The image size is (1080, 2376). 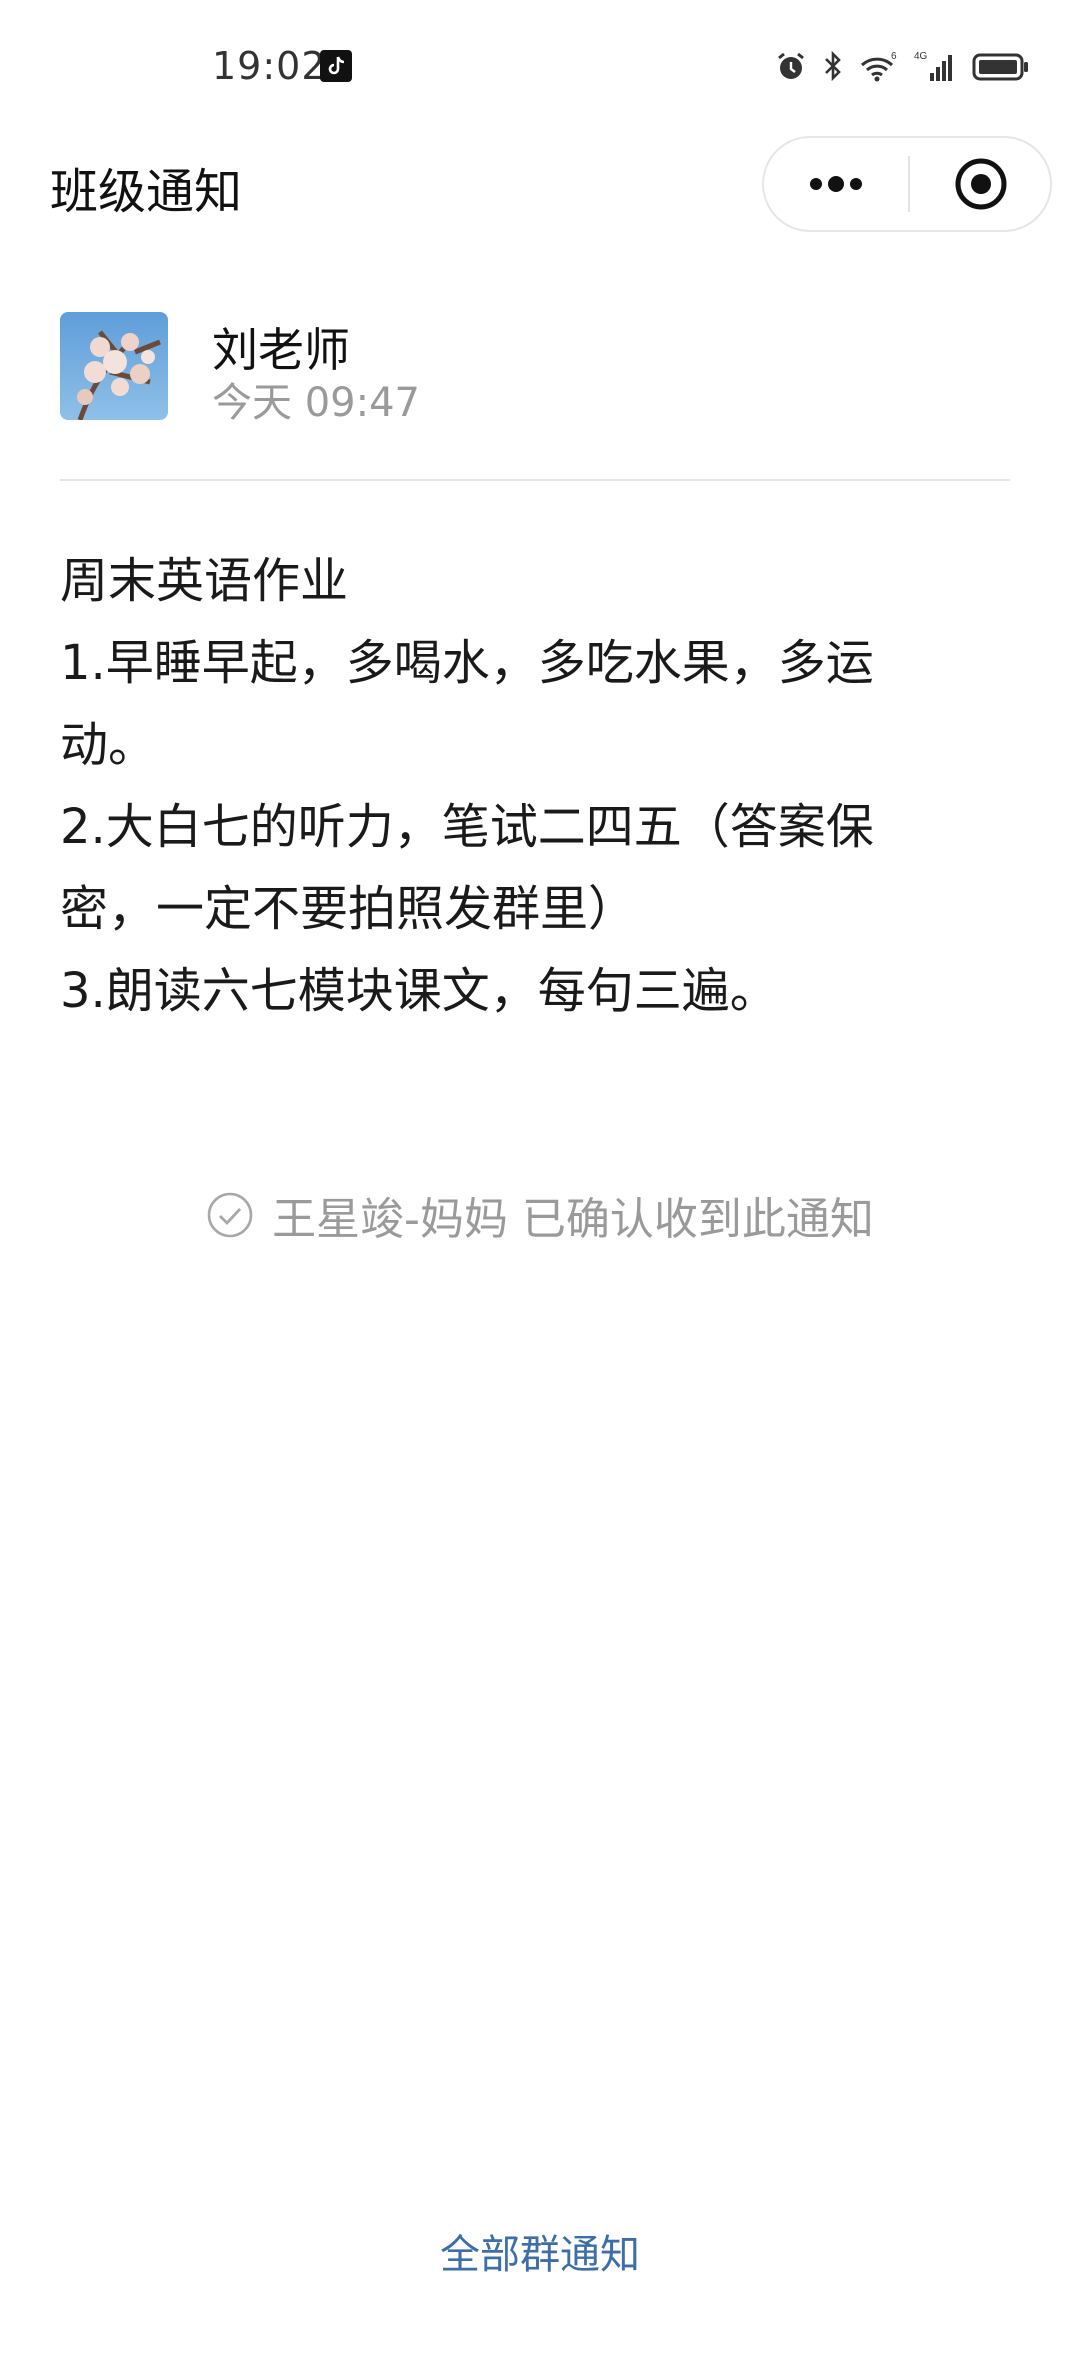 I want to click on page-title: 班级通知, so click(x=146, y=192).